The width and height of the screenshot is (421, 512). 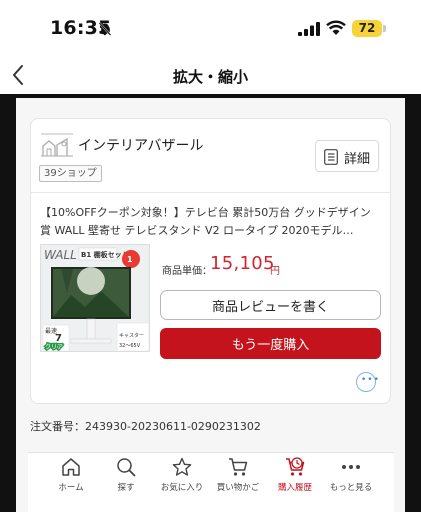 I want to click on detail-button: 詳細, so click(x=347, y=156).